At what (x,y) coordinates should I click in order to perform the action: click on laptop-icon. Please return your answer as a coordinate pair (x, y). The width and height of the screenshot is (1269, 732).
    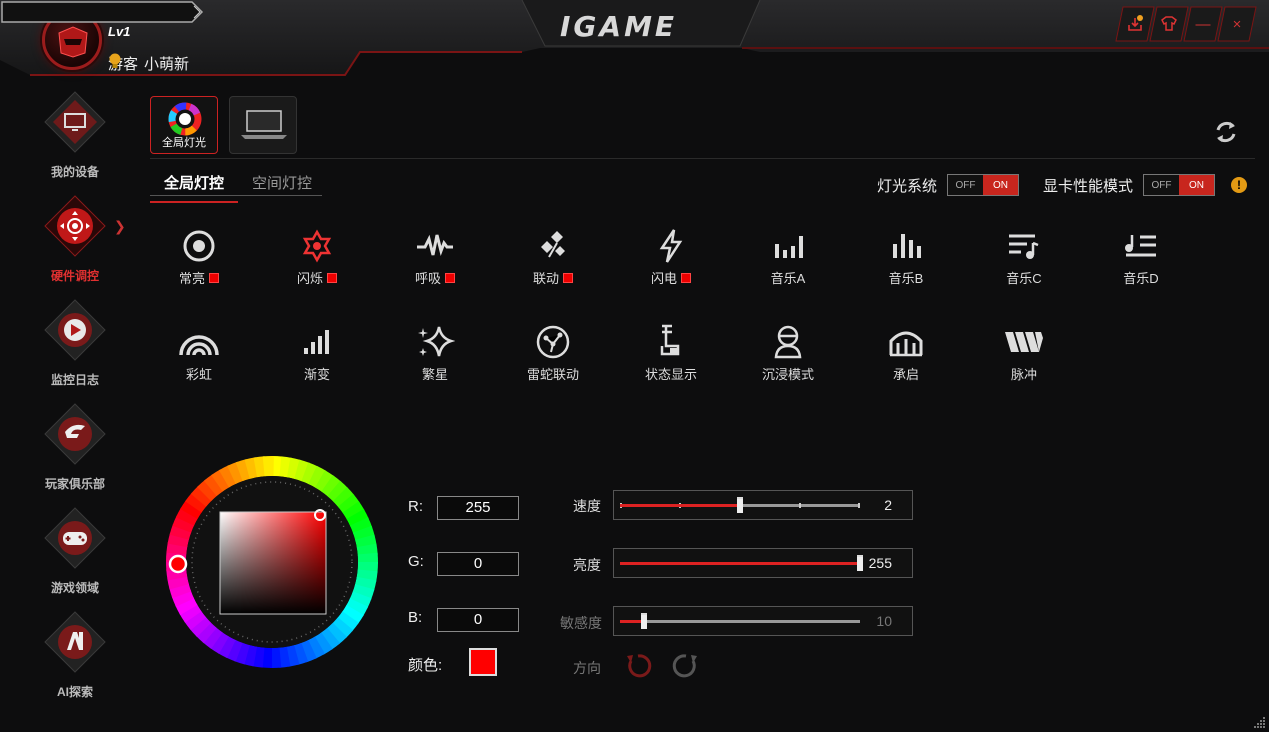
    Looking at the image, I should click on (264, 124).